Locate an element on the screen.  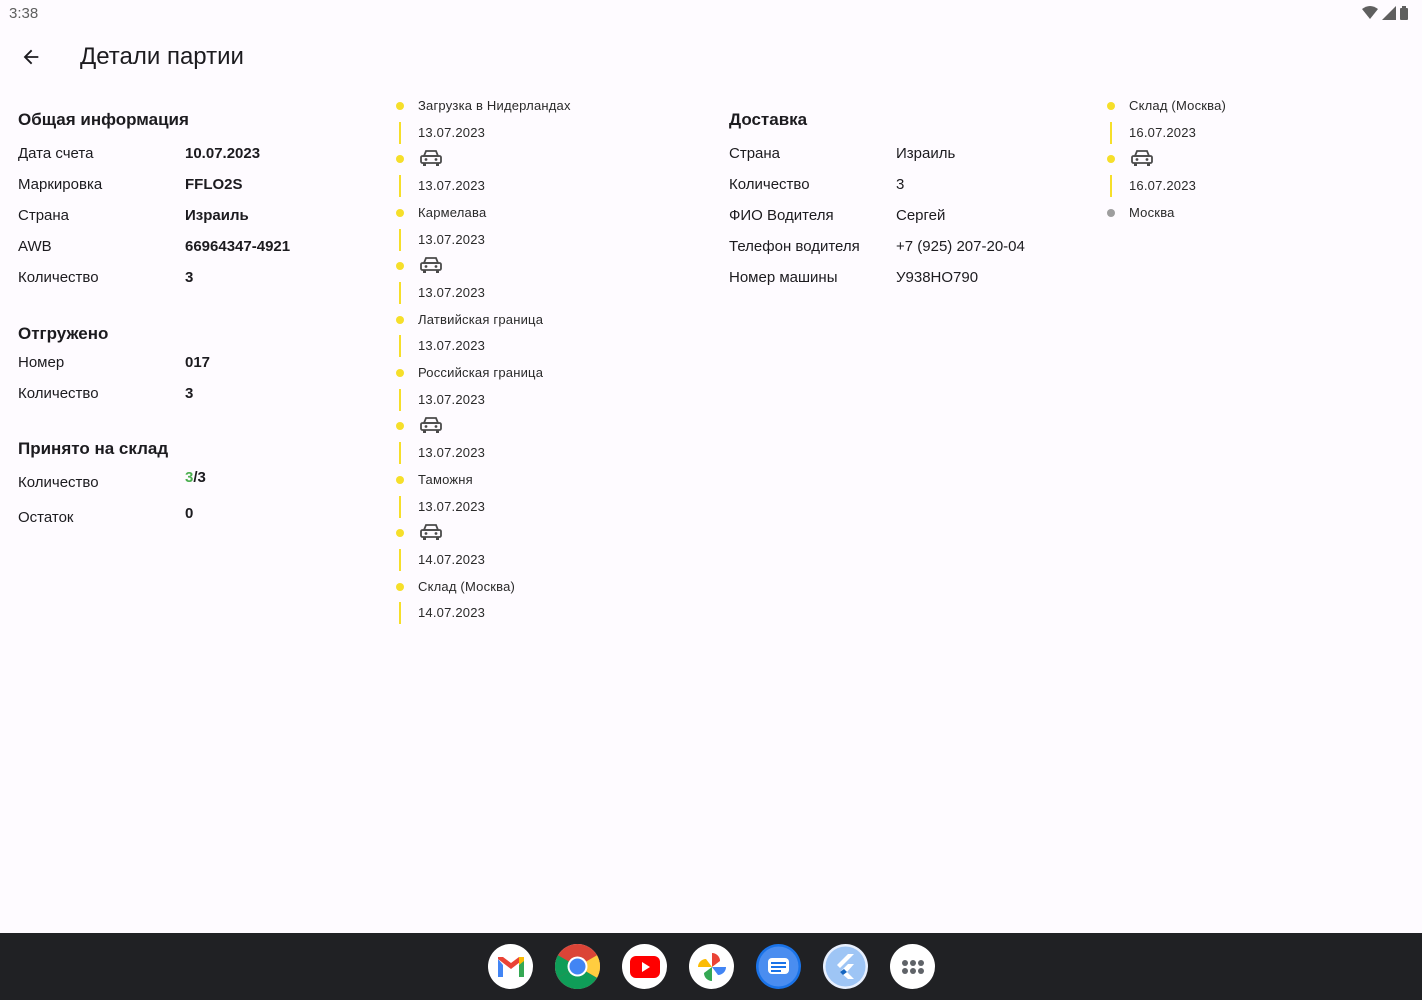
chrome-icon is located at coordinates (577, 966).